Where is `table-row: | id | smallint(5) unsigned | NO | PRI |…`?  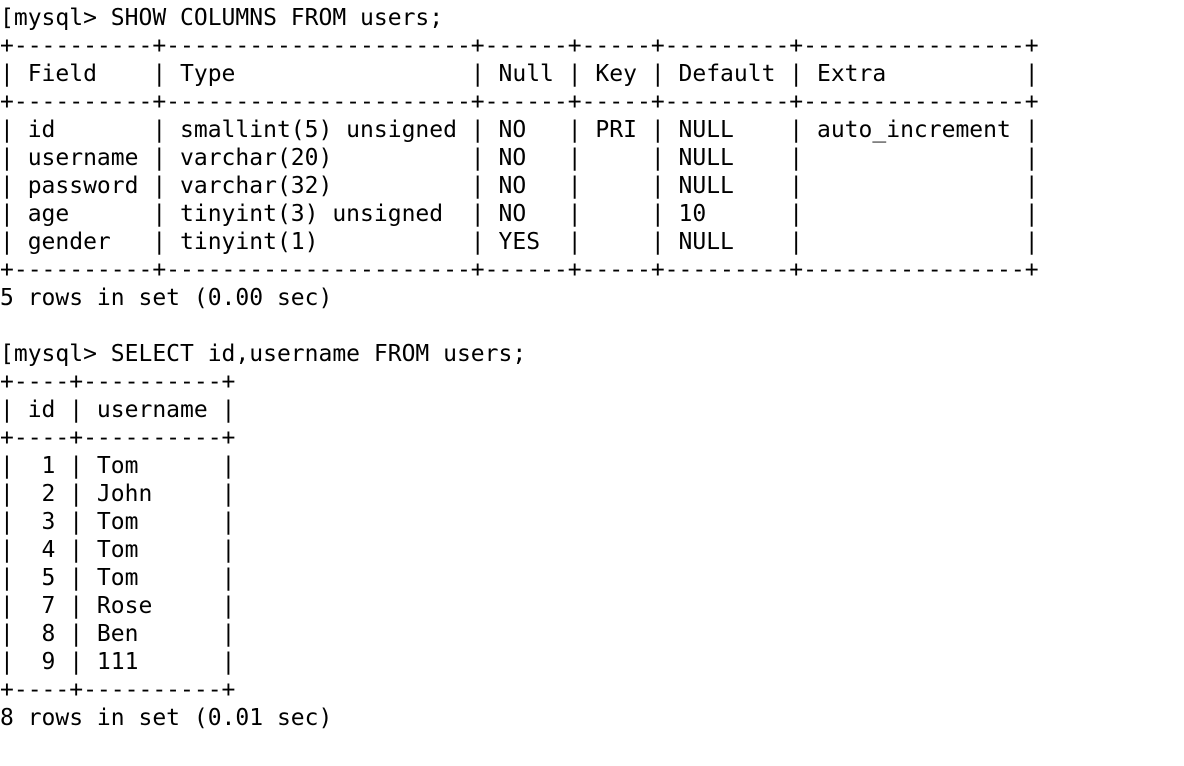
table-row: | id | smallint(5) unsigned | NO | PRI |… is located at coordinates (519, 130).